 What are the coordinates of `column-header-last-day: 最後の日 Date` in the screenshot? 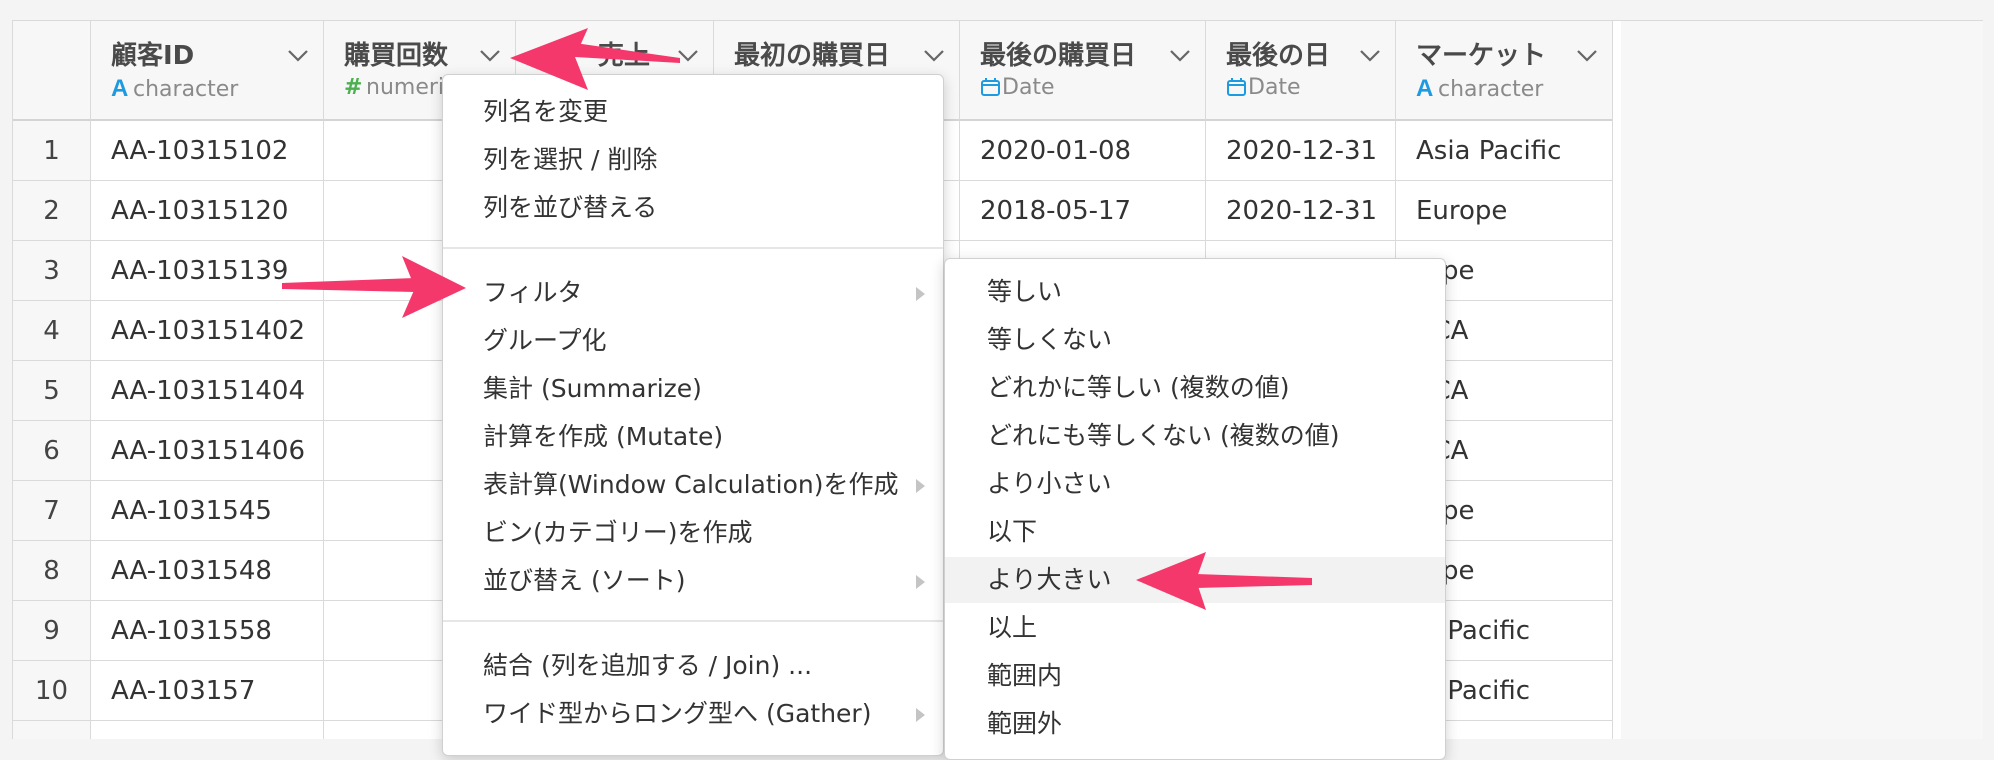 It's located at (1301, 71).